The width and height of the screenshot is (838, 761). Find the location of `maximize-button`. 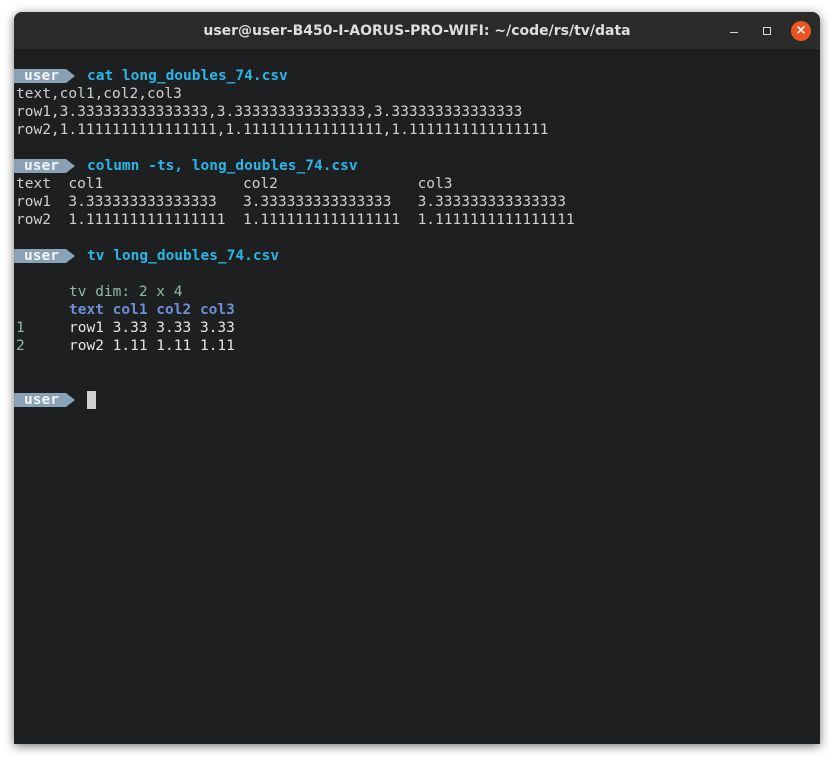

maximize-button is located at coordinates (767, 31).